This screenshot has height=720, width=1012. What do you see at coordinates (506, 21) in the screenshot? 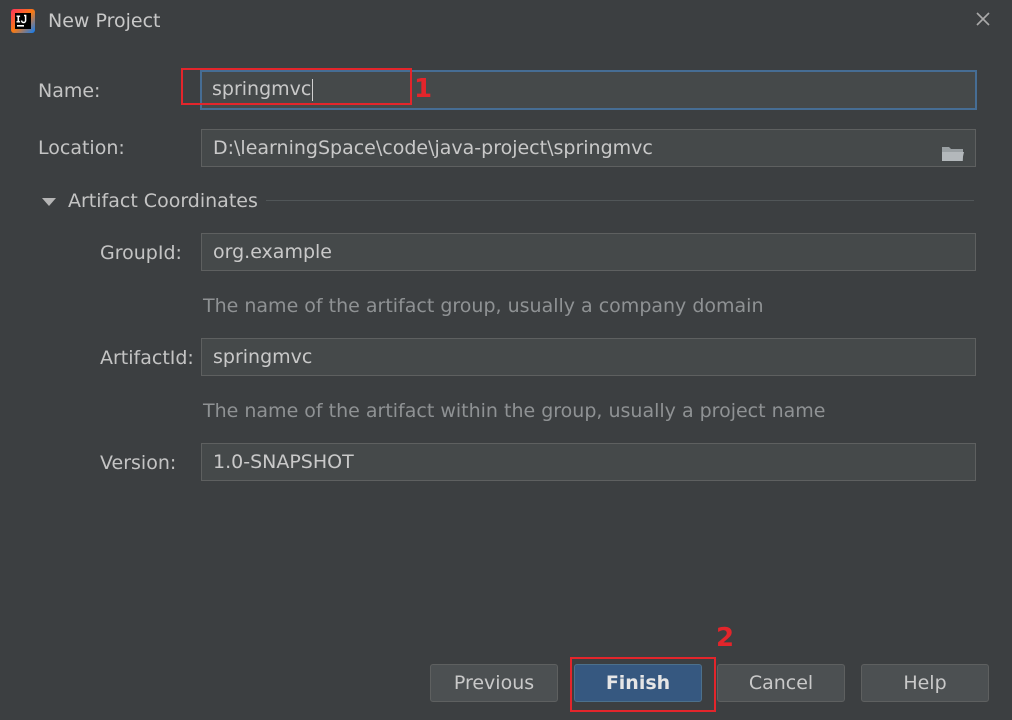
I see `title-bar: New Project` at bounding box center [506, 21].